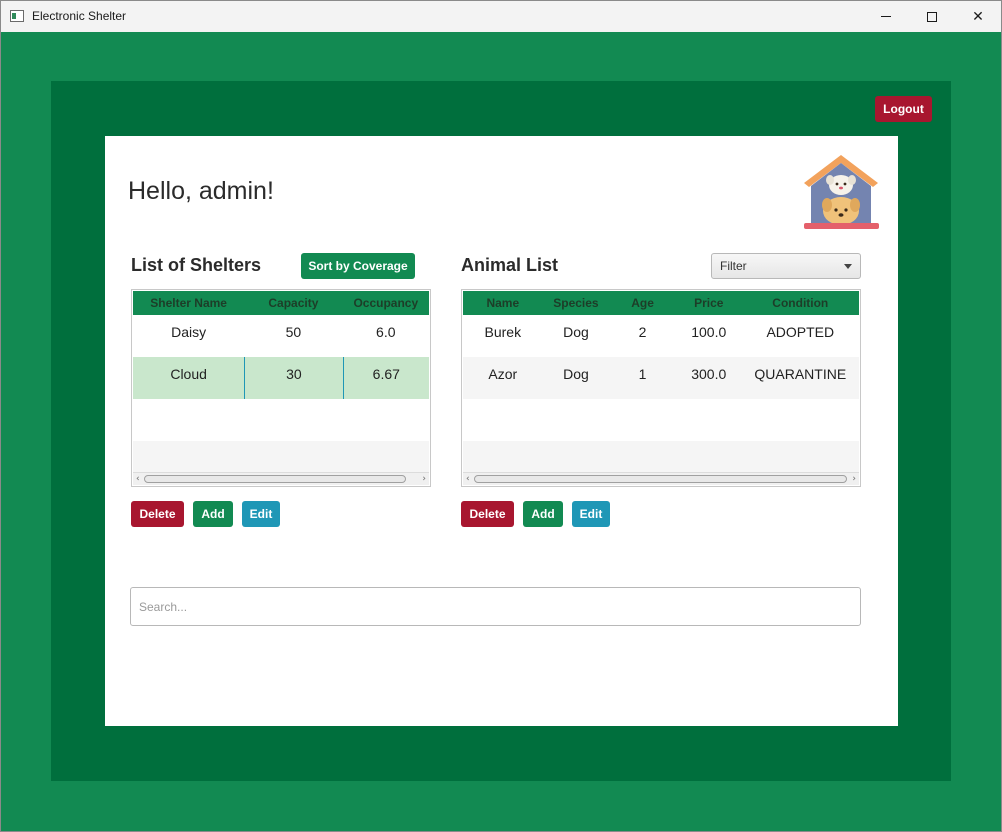  Describe the element at coordinates (188, 303) in the screenshot. I see `column-header-shelter-name: Shelter Name` at that location.